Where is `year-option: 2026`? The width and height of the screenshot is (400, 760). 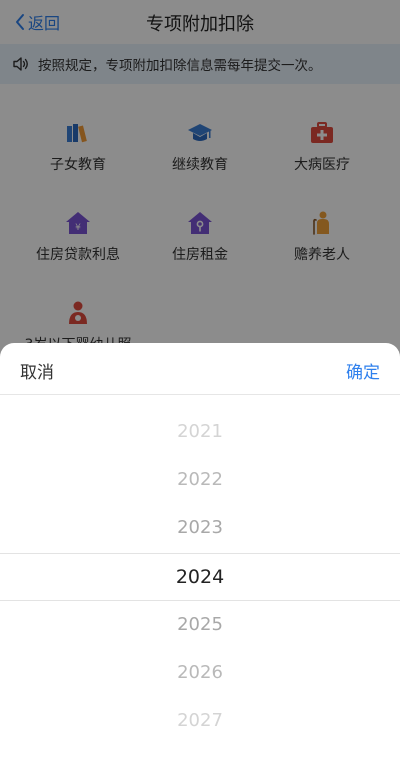 year-option: 2026 is located at coordinates (200, 672).